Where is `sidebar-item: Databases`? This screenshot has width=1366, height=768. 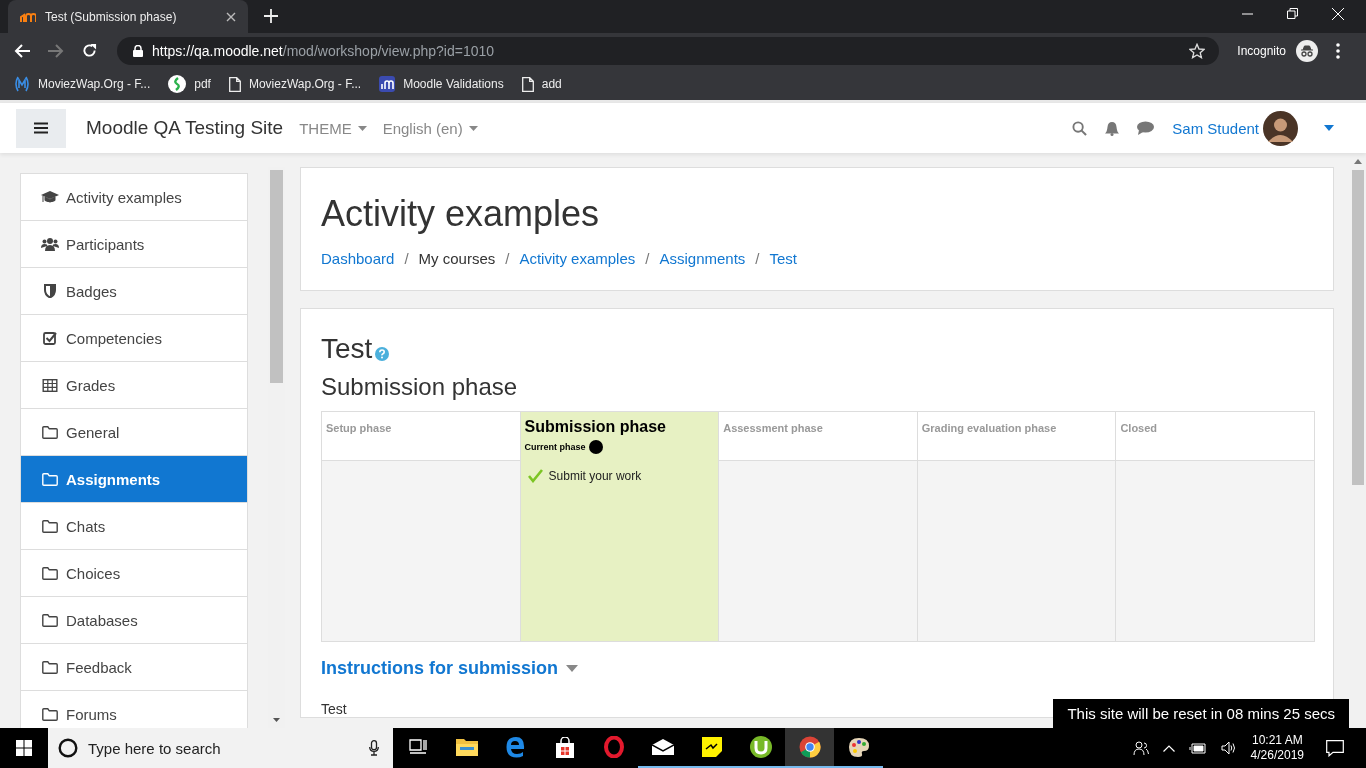
sidebar-item: Databases is located at coordinates (134, 620).